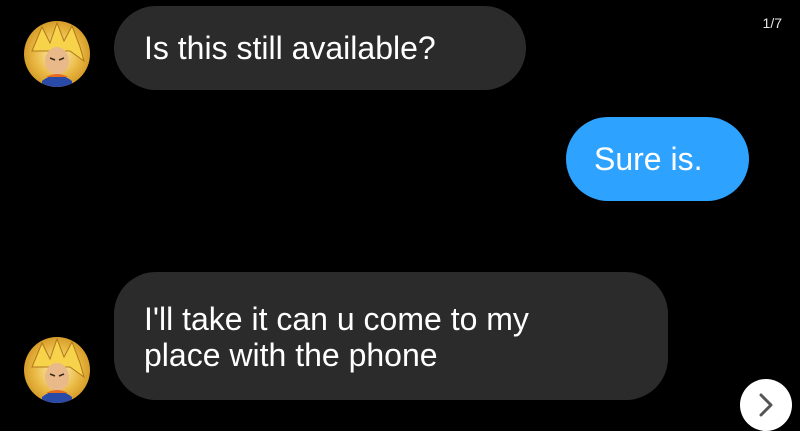  Describe the element at coordinates (772, 23) in the screenshot. I see `page-indicator: 1/7` at that location.